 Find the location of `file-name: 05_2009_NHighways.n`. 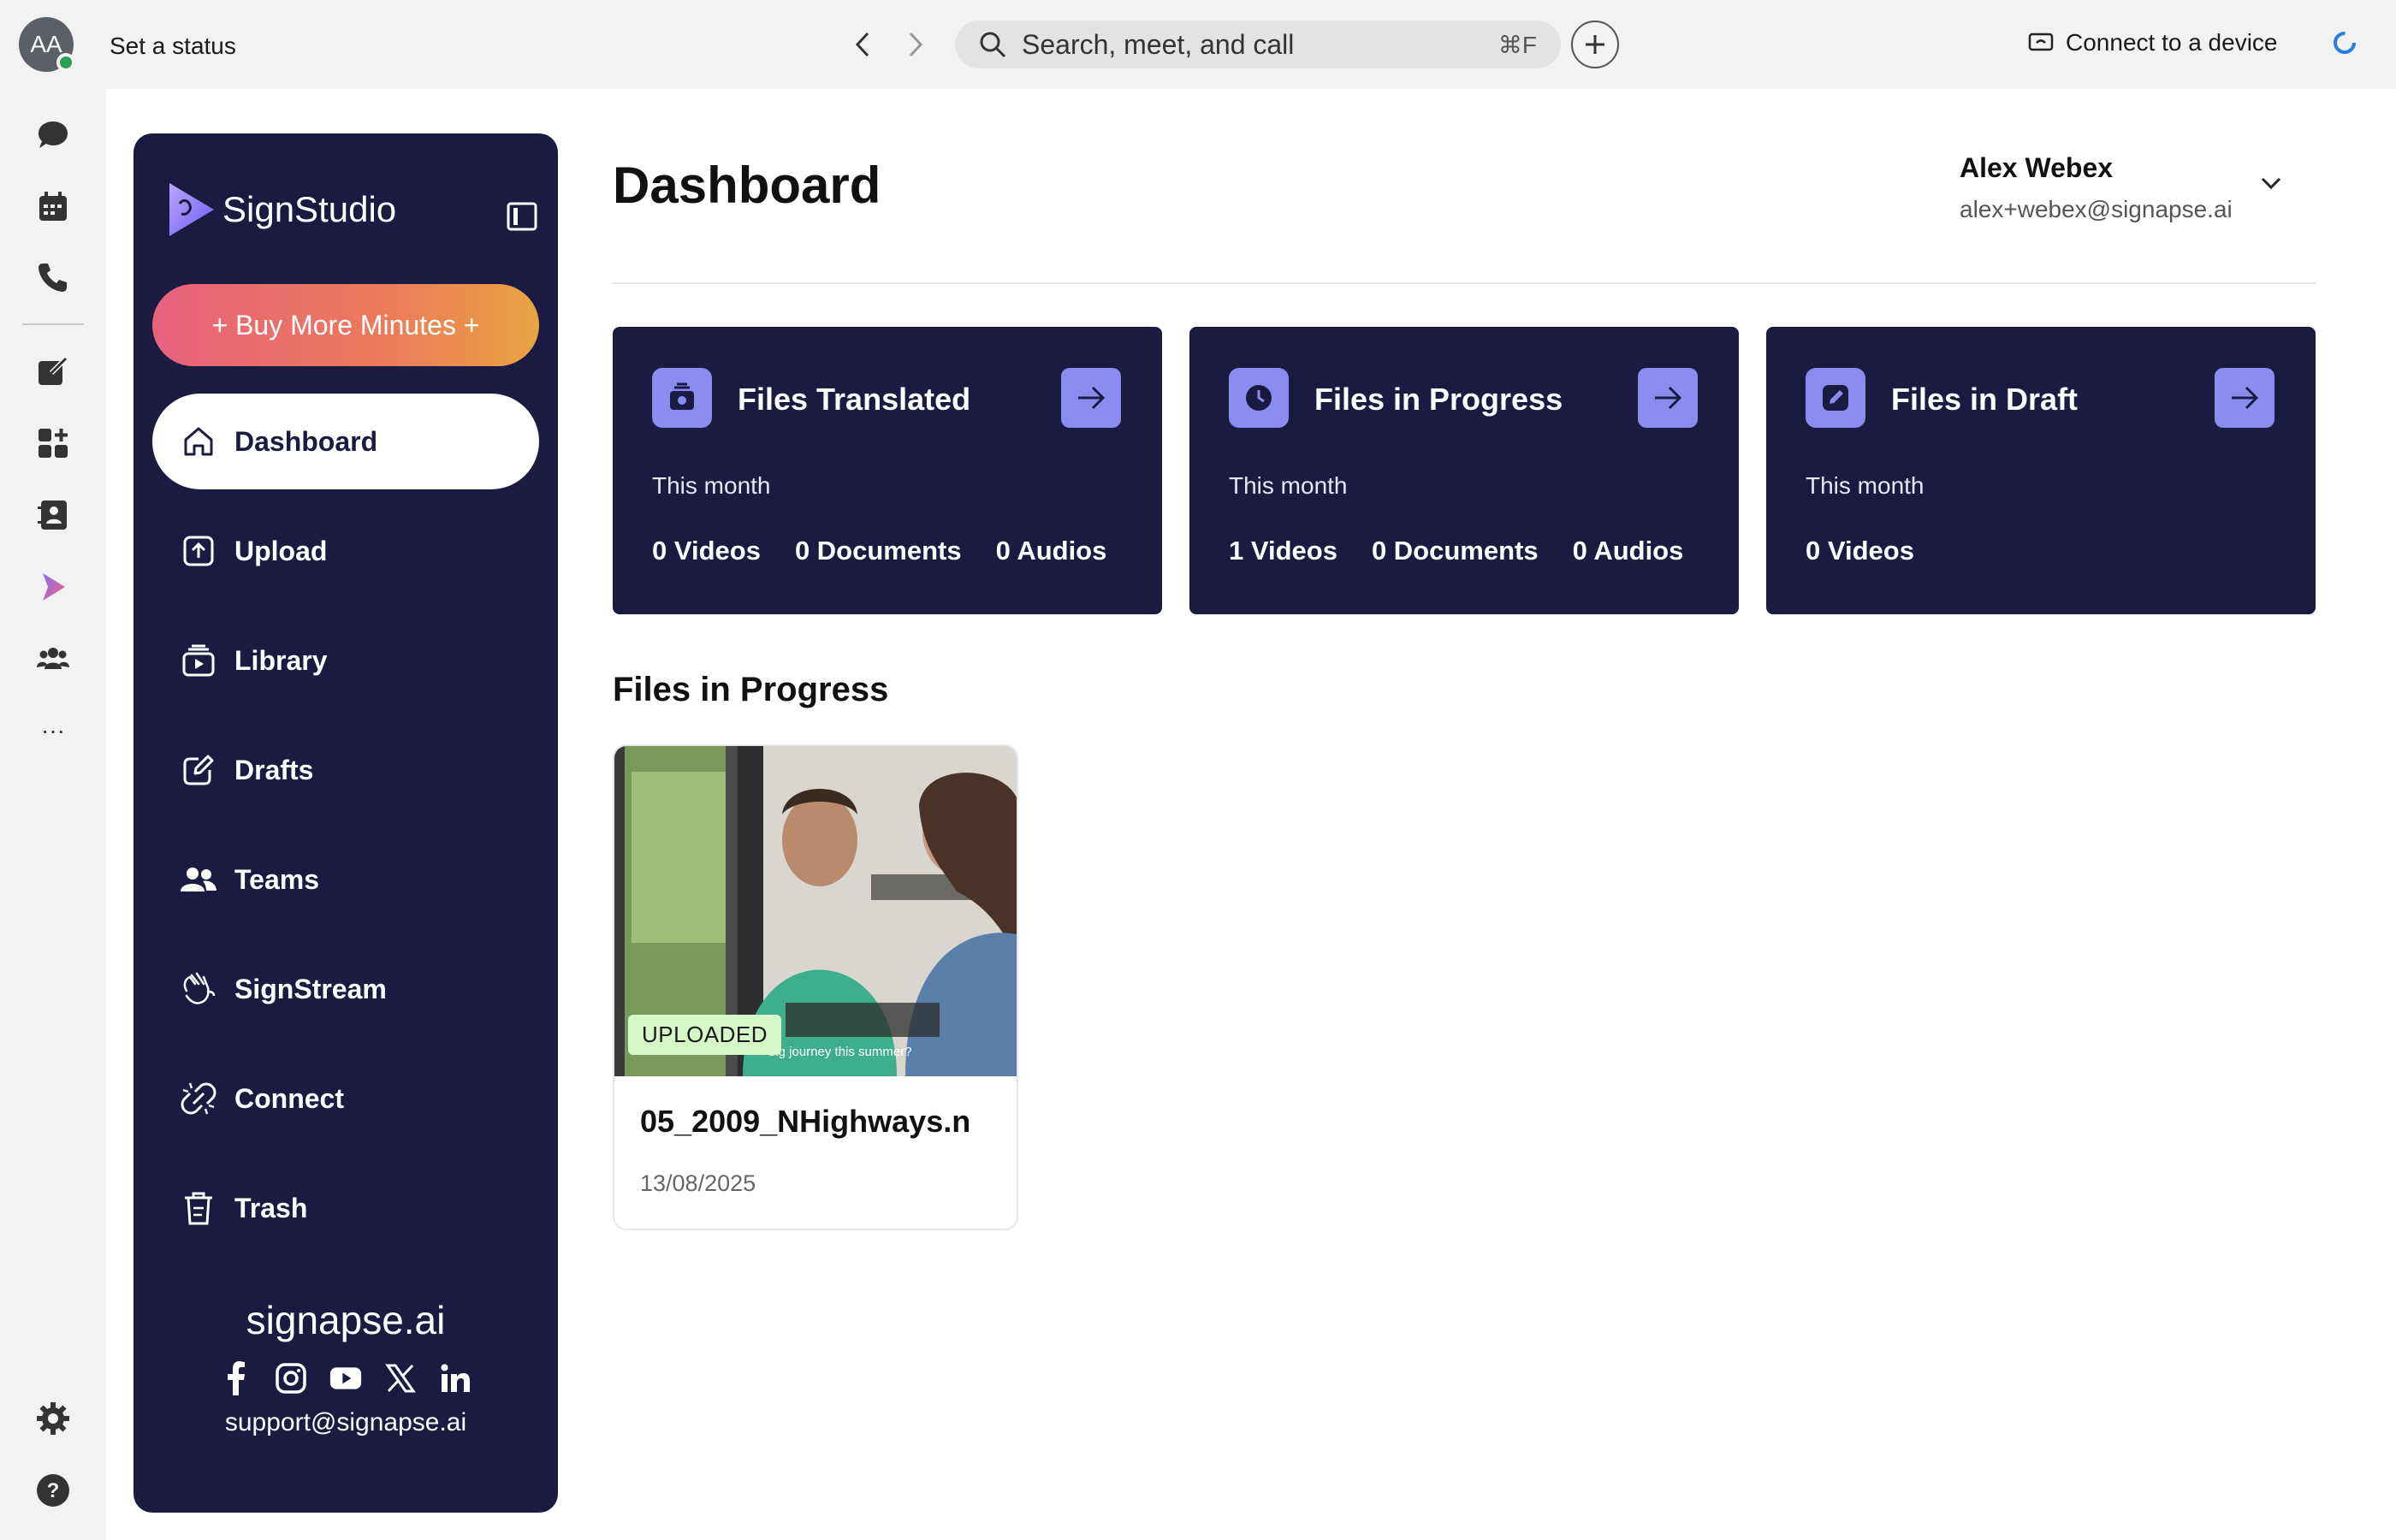

file-name: 05_2009_NHighways.n is located at coordinates (824, 1122).